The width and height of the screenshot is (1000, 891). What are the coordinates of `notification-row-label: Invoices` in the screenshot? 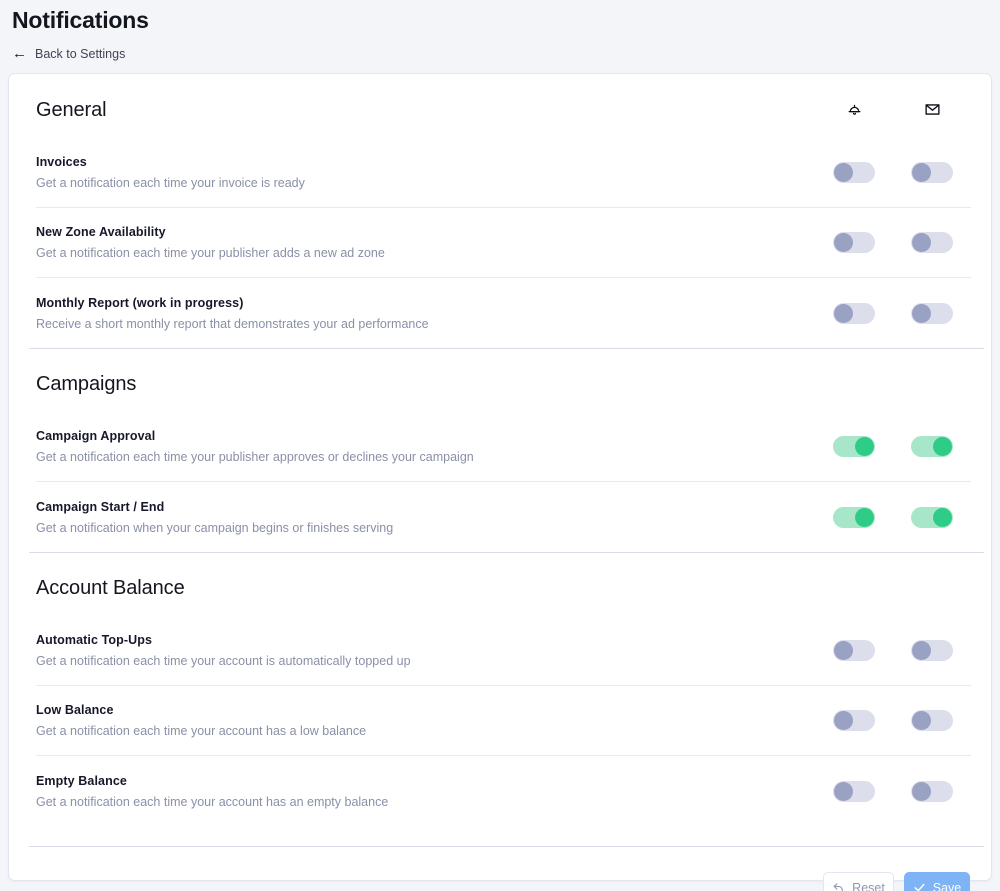 It's located at (61, 162).